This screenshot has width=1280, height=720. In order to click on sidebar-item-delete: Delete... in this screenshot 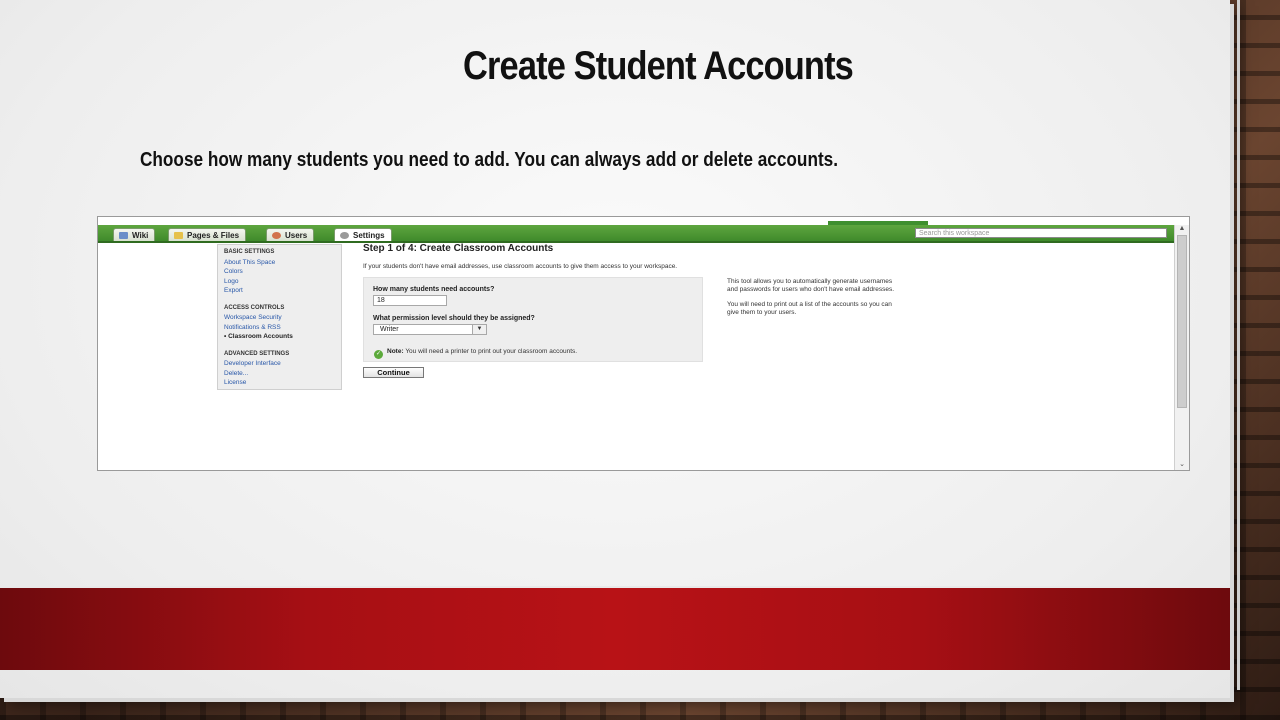, I will do `click(282, 374)`.